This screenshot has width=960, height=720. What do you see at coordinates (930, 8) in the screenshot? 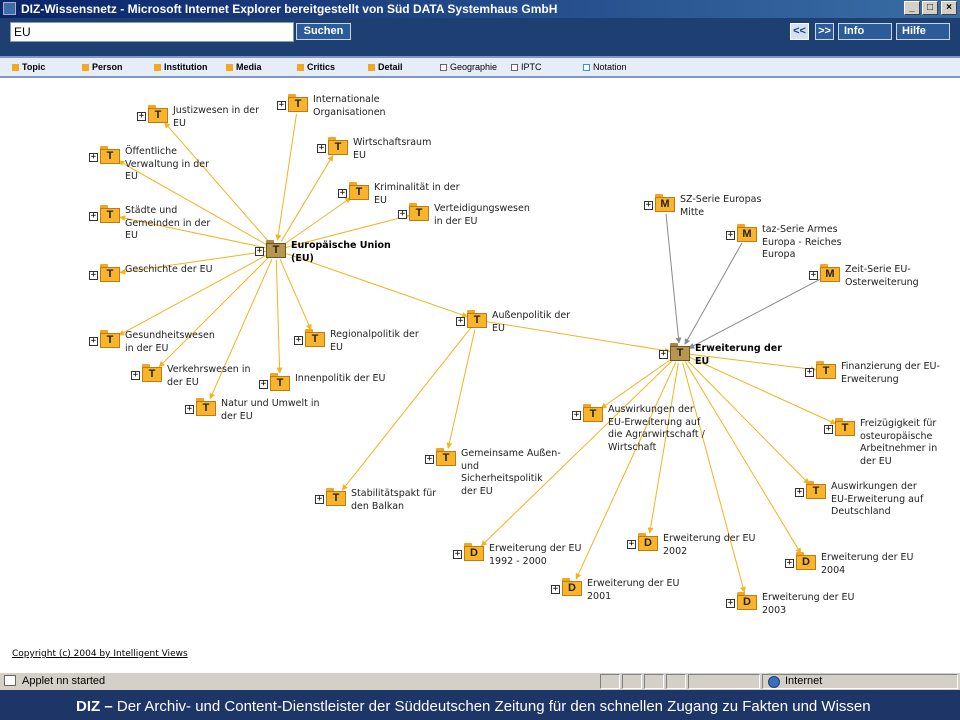
I see `maximize-button: □` at bounding box center [930, 8].